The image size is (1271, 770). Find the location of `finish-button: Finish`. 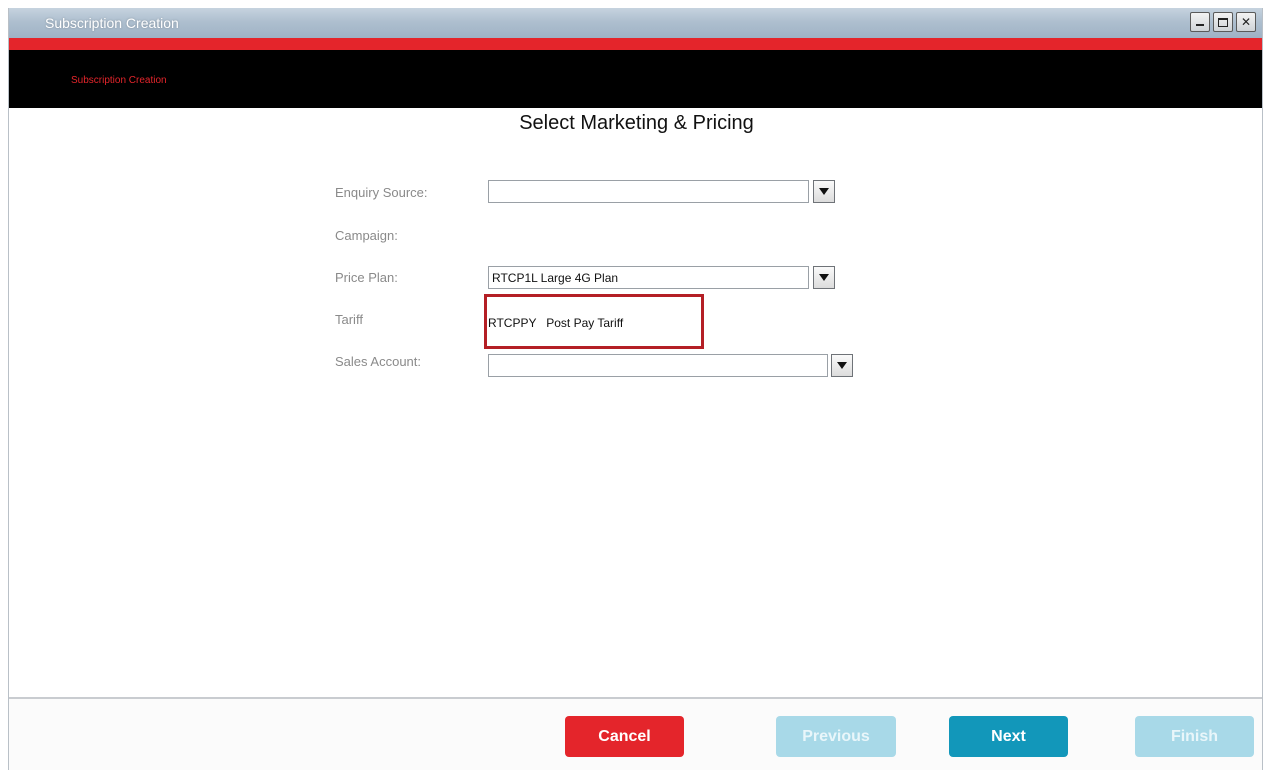

finish-button: Finish is located at coordinates (1194, 736).